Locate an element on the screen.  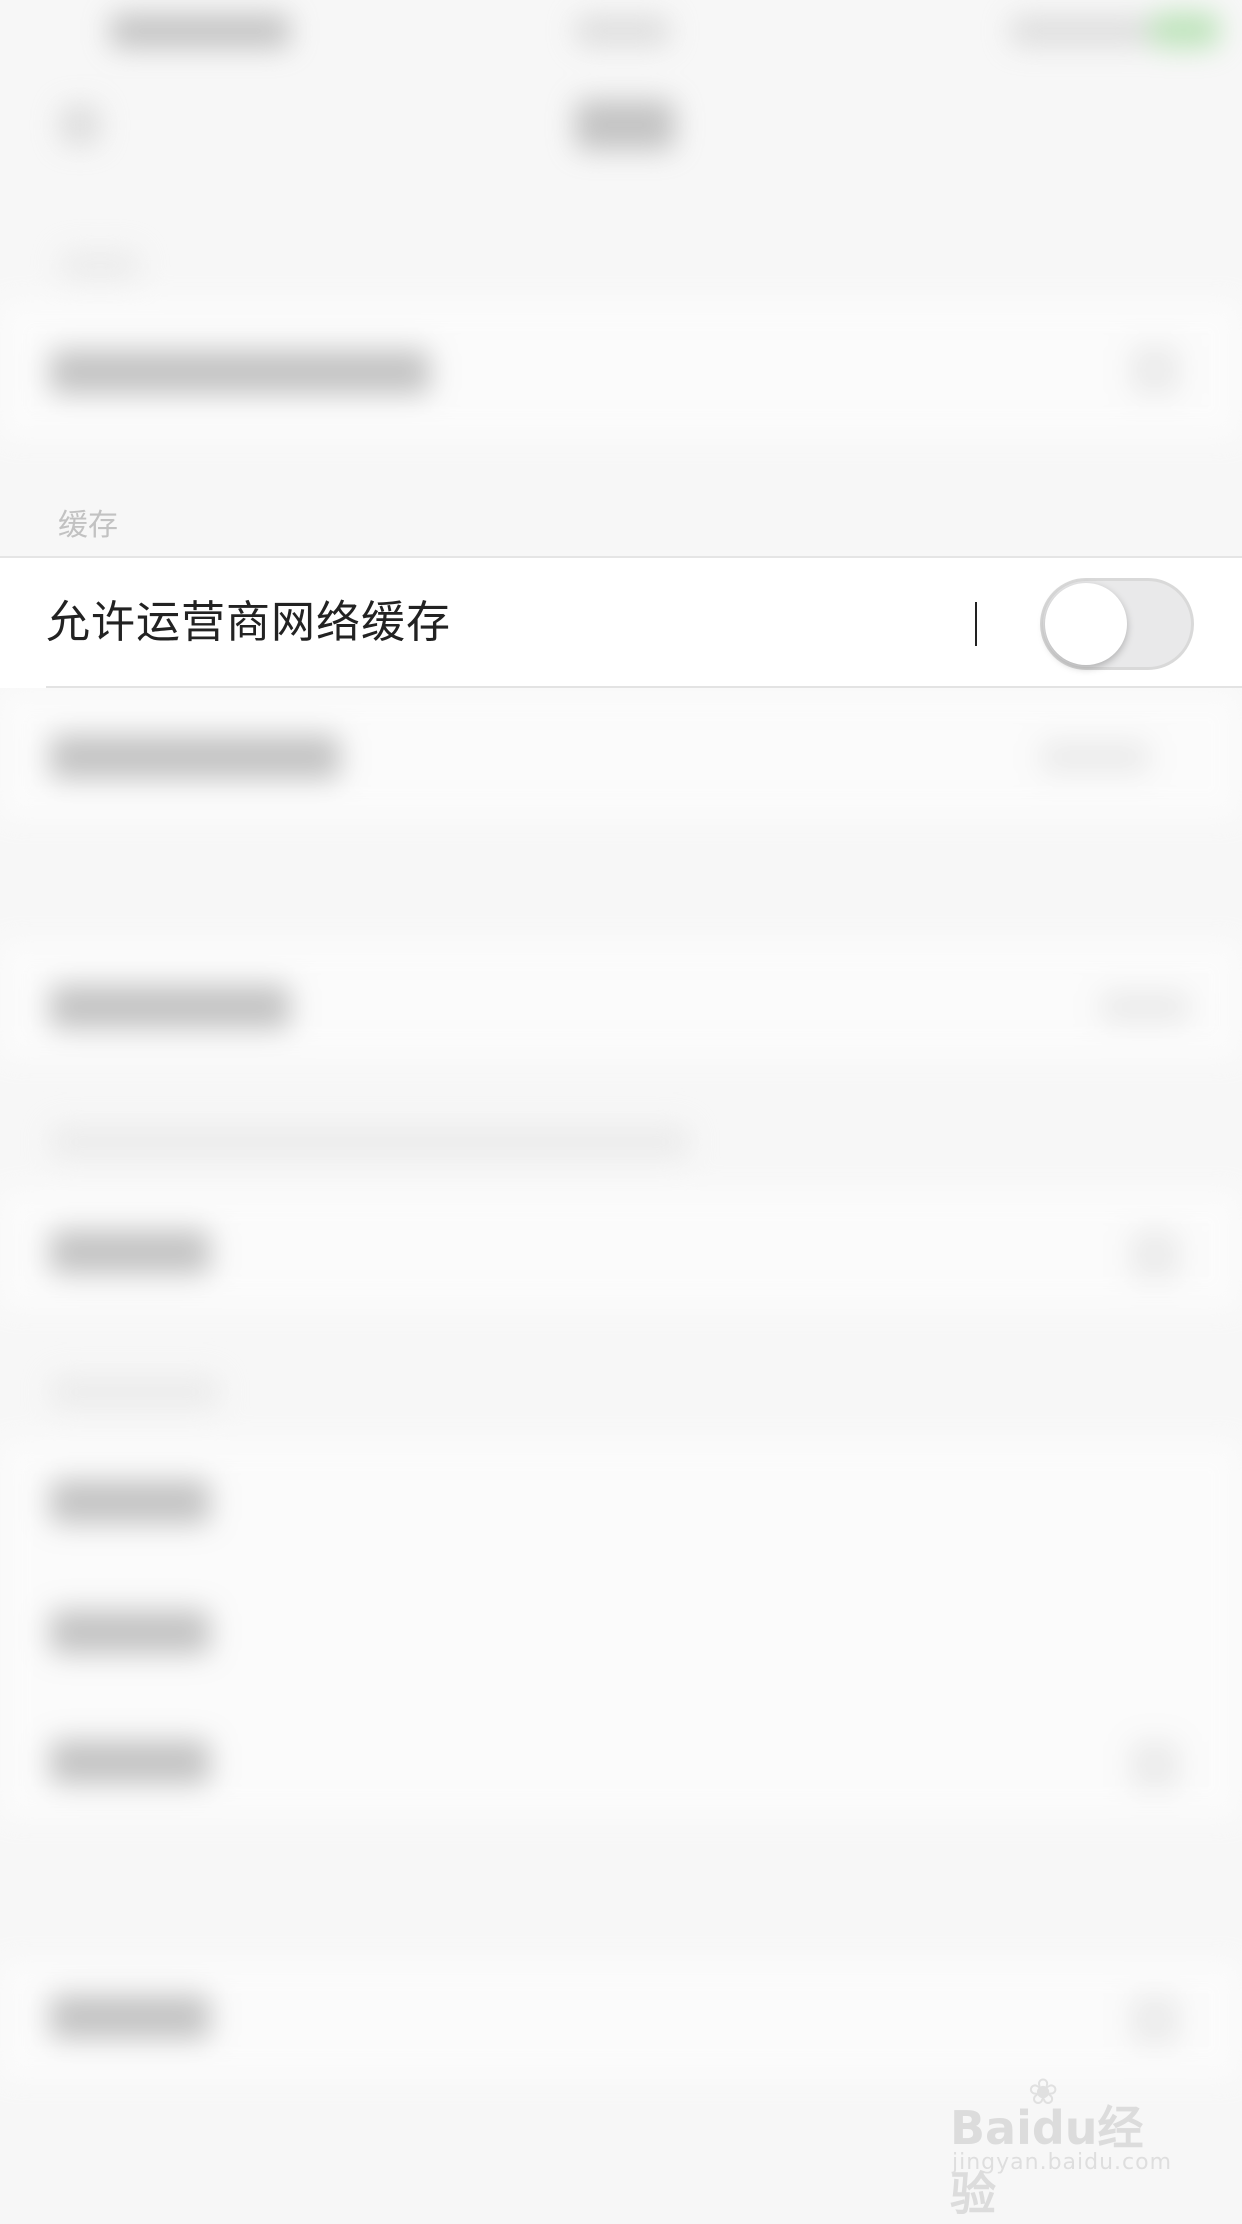
row-divider is located at coordinates (644, 687).